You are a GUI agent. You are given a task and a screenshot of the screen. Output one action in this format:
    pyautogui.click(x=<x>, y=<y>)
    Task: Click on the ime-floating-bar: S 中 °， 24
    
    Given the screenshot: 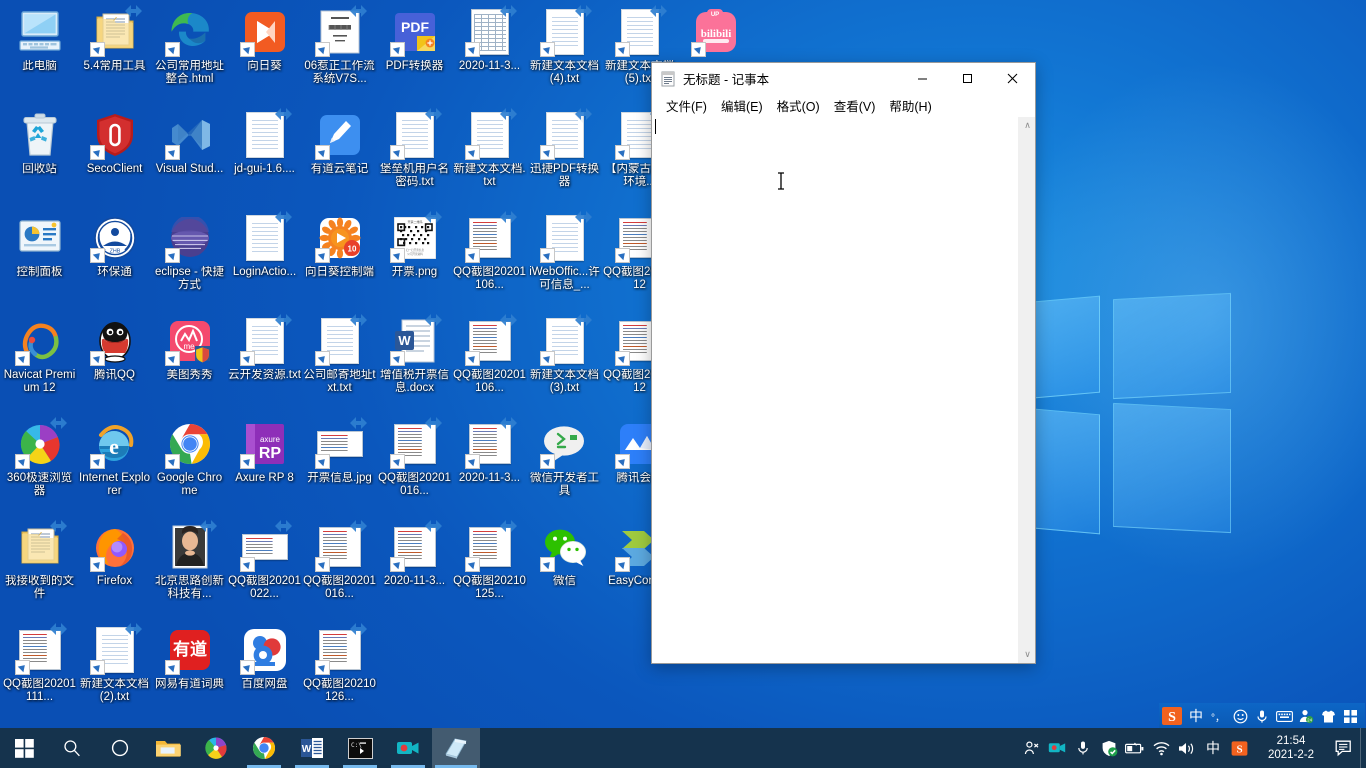 What is the action you would take?
    pyautogui.click(x=1262, y=716)
    